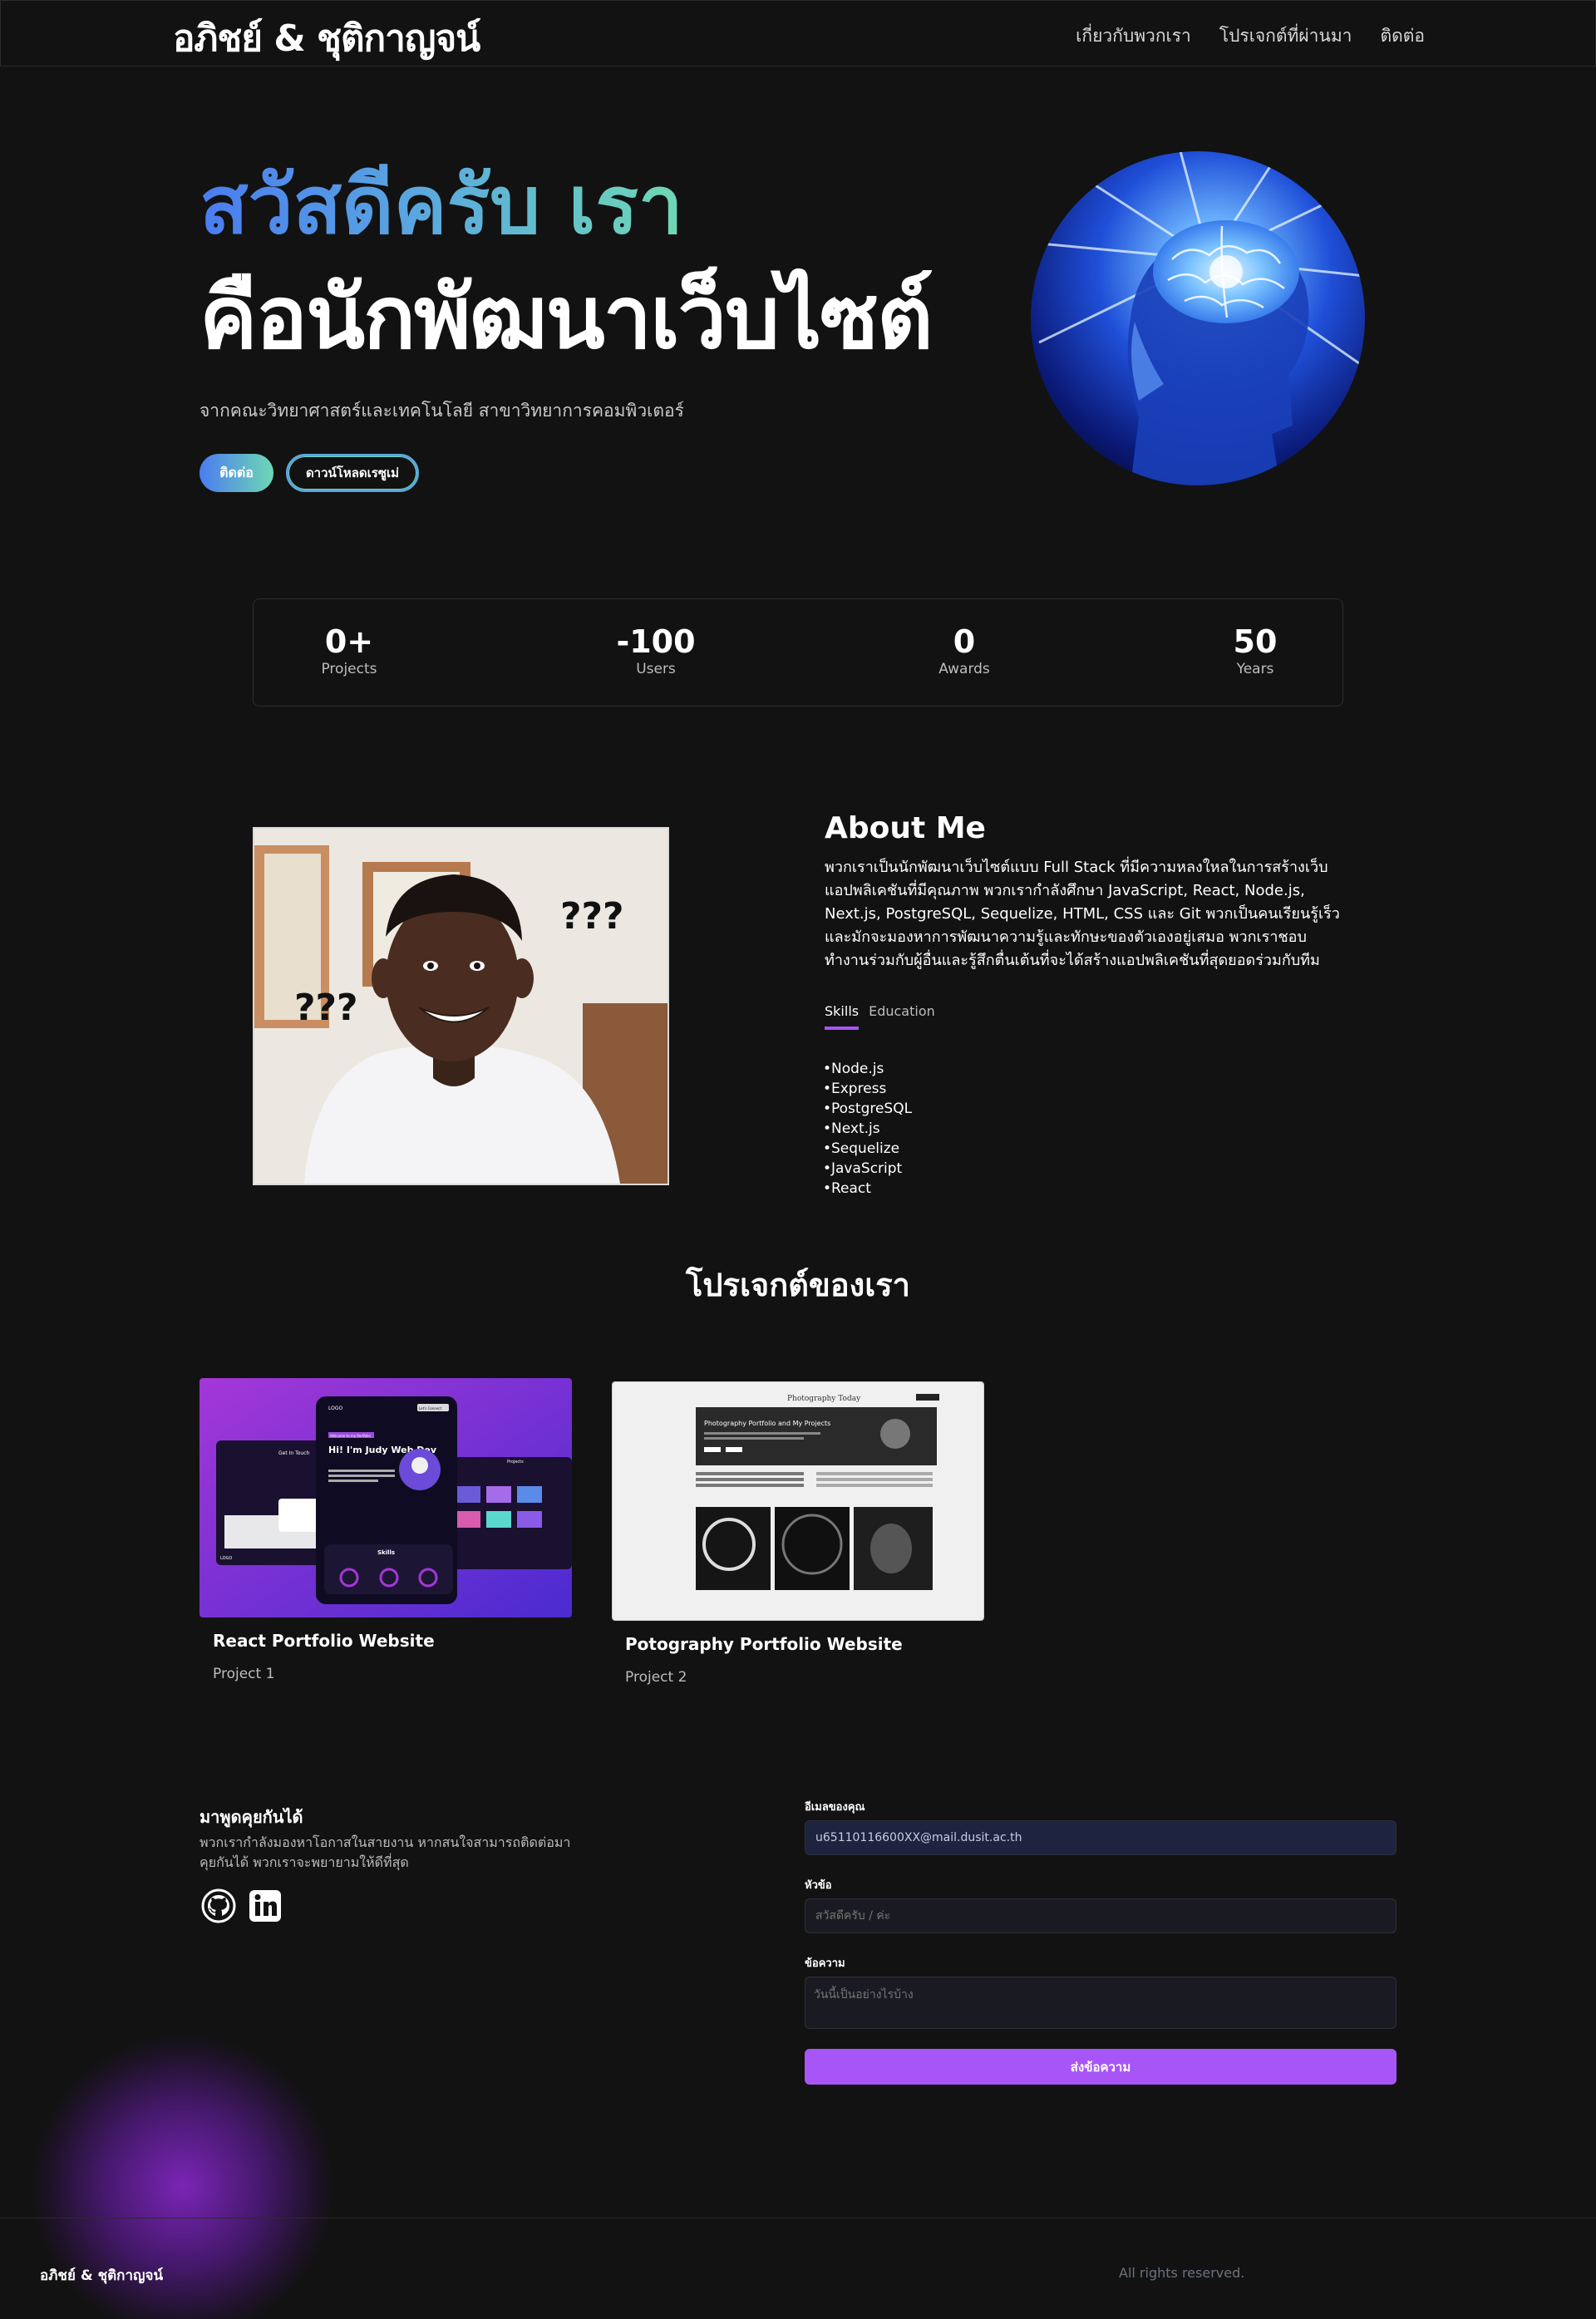 This screenshot has height=2319, width=1596. I want to click on about-tabs: Skills Education, so click(880, 1017).